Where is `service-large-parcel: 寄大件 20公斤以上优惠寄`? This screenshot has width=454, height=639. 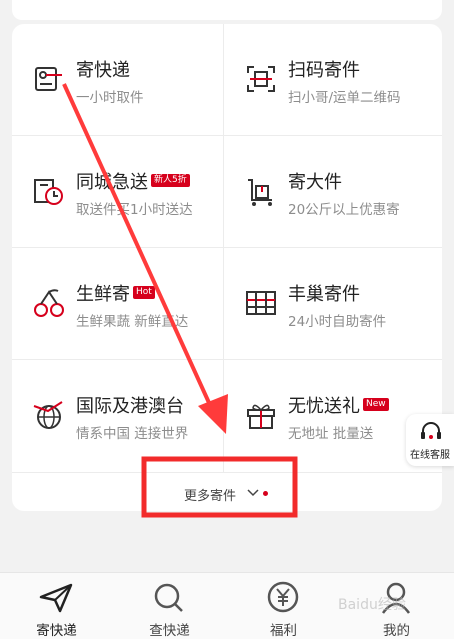 service-large-parcel: 寄大件 20公斤以上优惠寄 is located at coordinates (329, 192).